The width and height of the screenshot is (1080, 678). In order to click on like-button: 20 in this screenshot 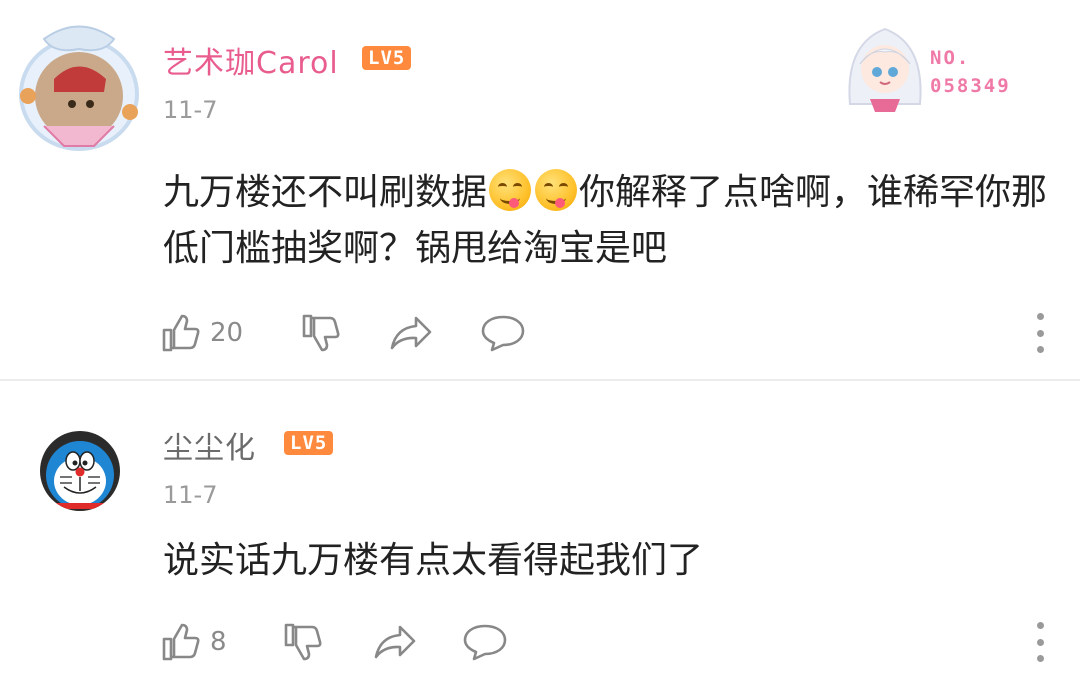, I will do `click(201, 333)`.